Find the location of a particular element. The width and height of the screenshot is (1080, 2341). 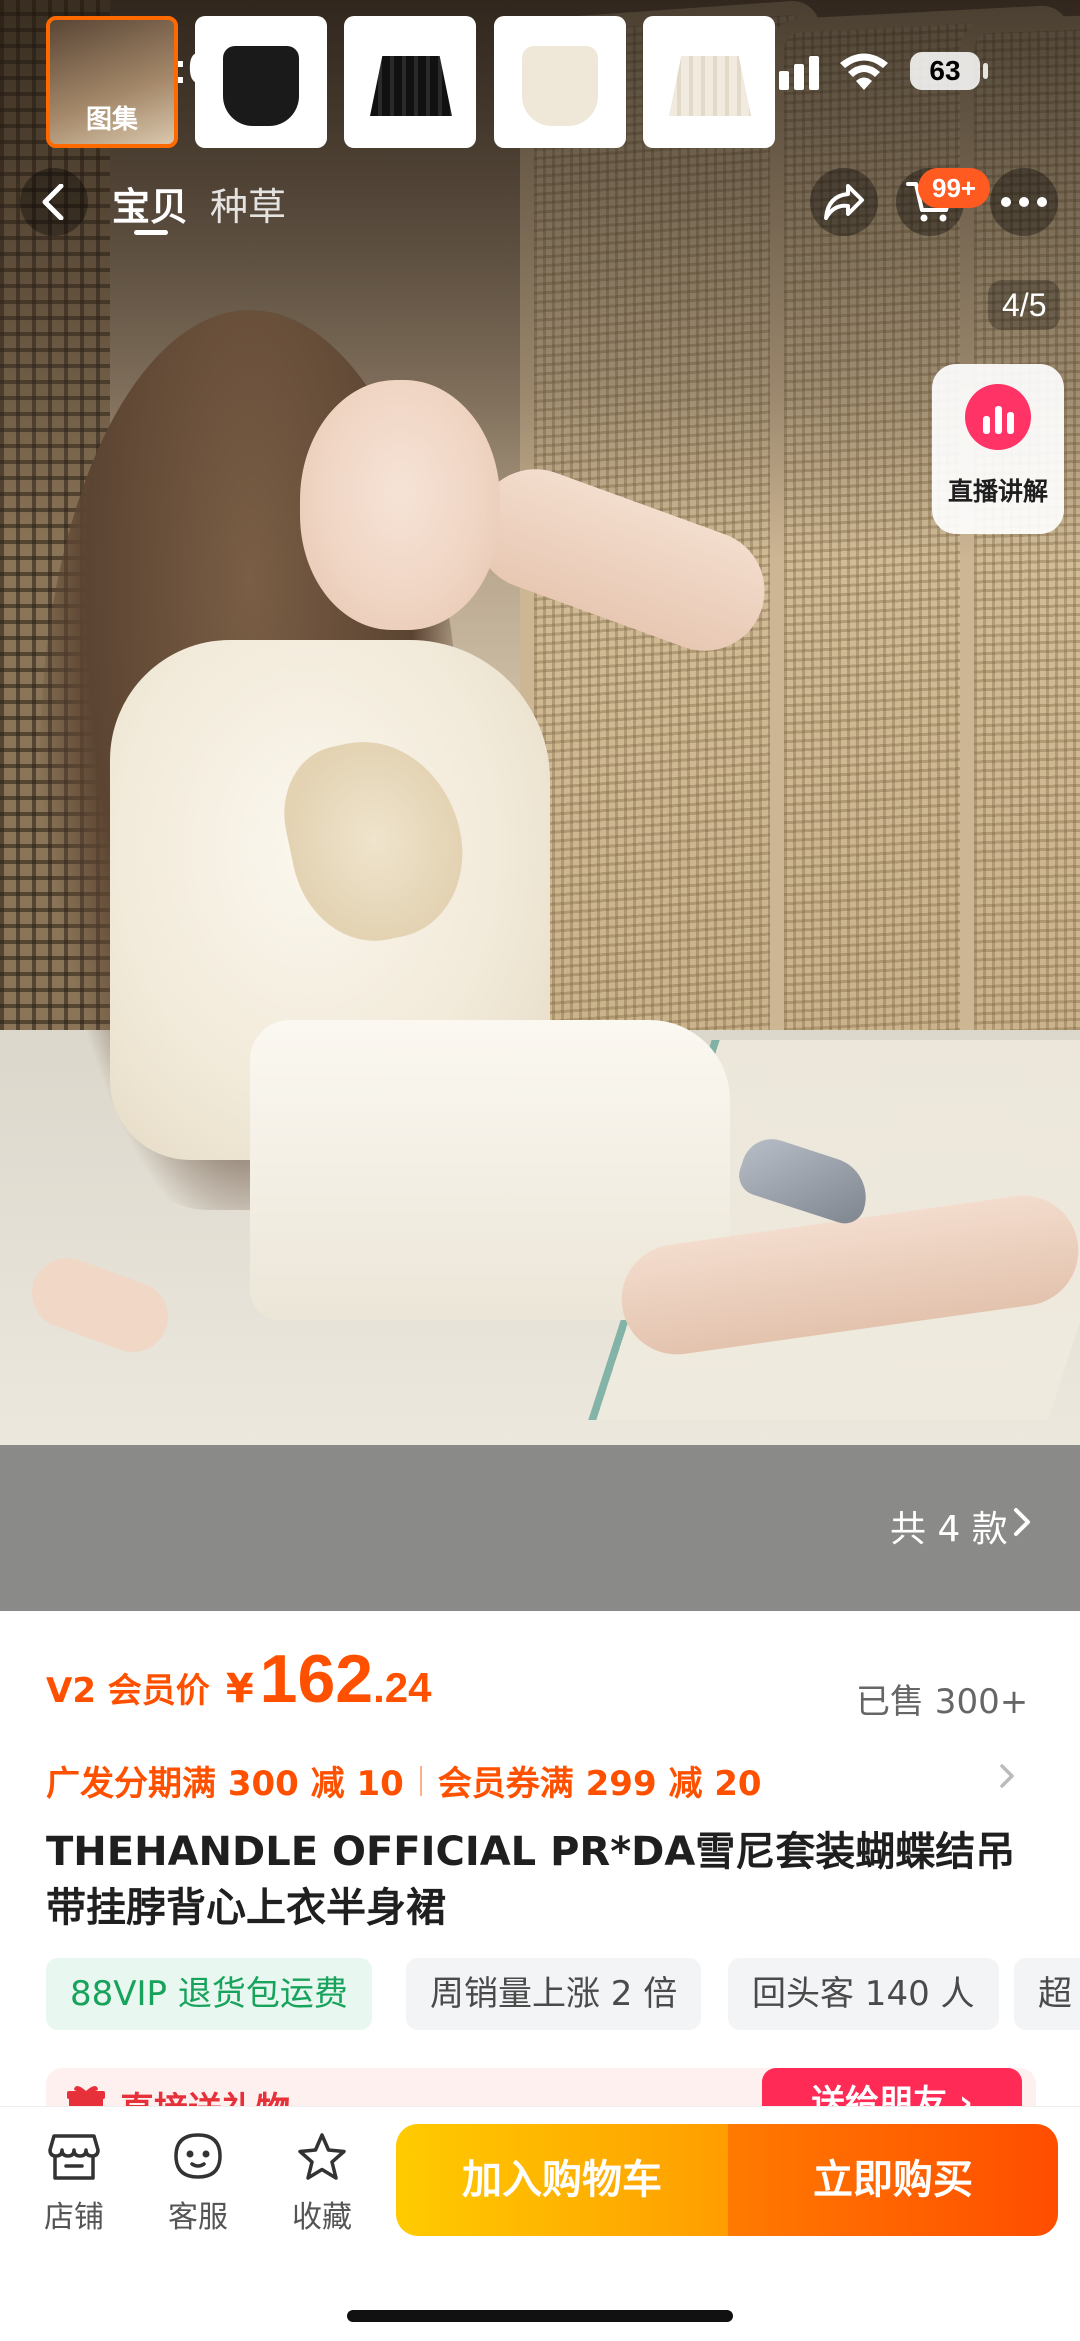

buy-now-button: 立即购买 is located at coordinates (893, 2180).